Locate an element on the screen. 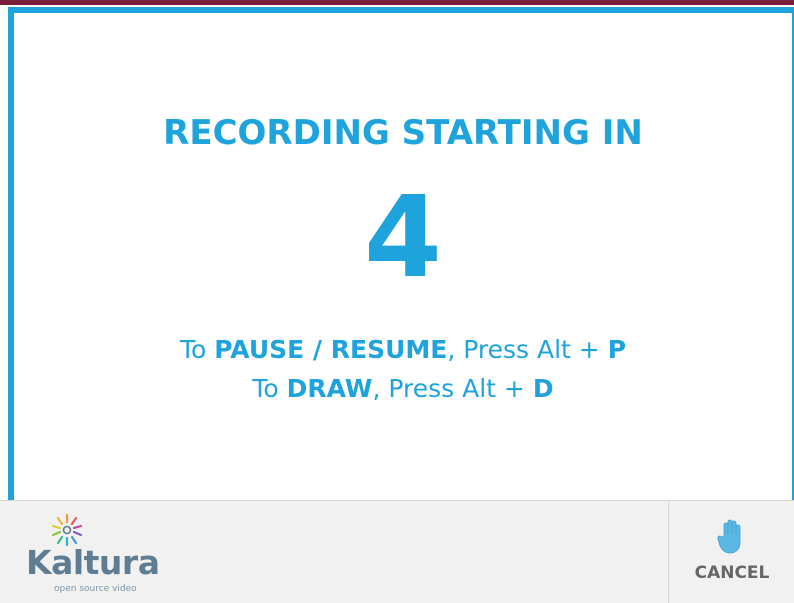 This screenshot has width=794, height=603. shortcut-draw: To DRAW, Press Alt + D is located at coordinates (403, 388).